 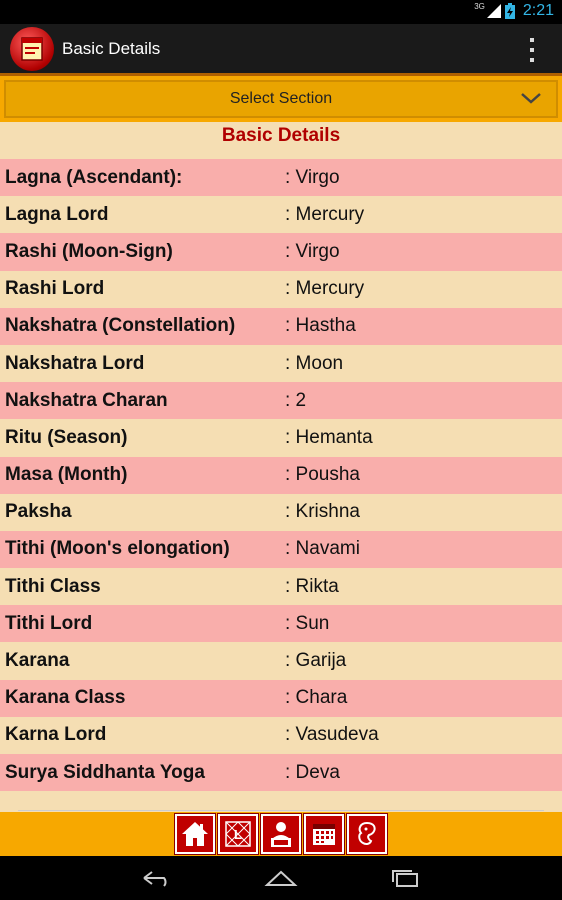 What do you see at coordinates (281, 698) in the screenshot?
I see `table-row: Karana Class : Chara` at bounding box center [281, 698].